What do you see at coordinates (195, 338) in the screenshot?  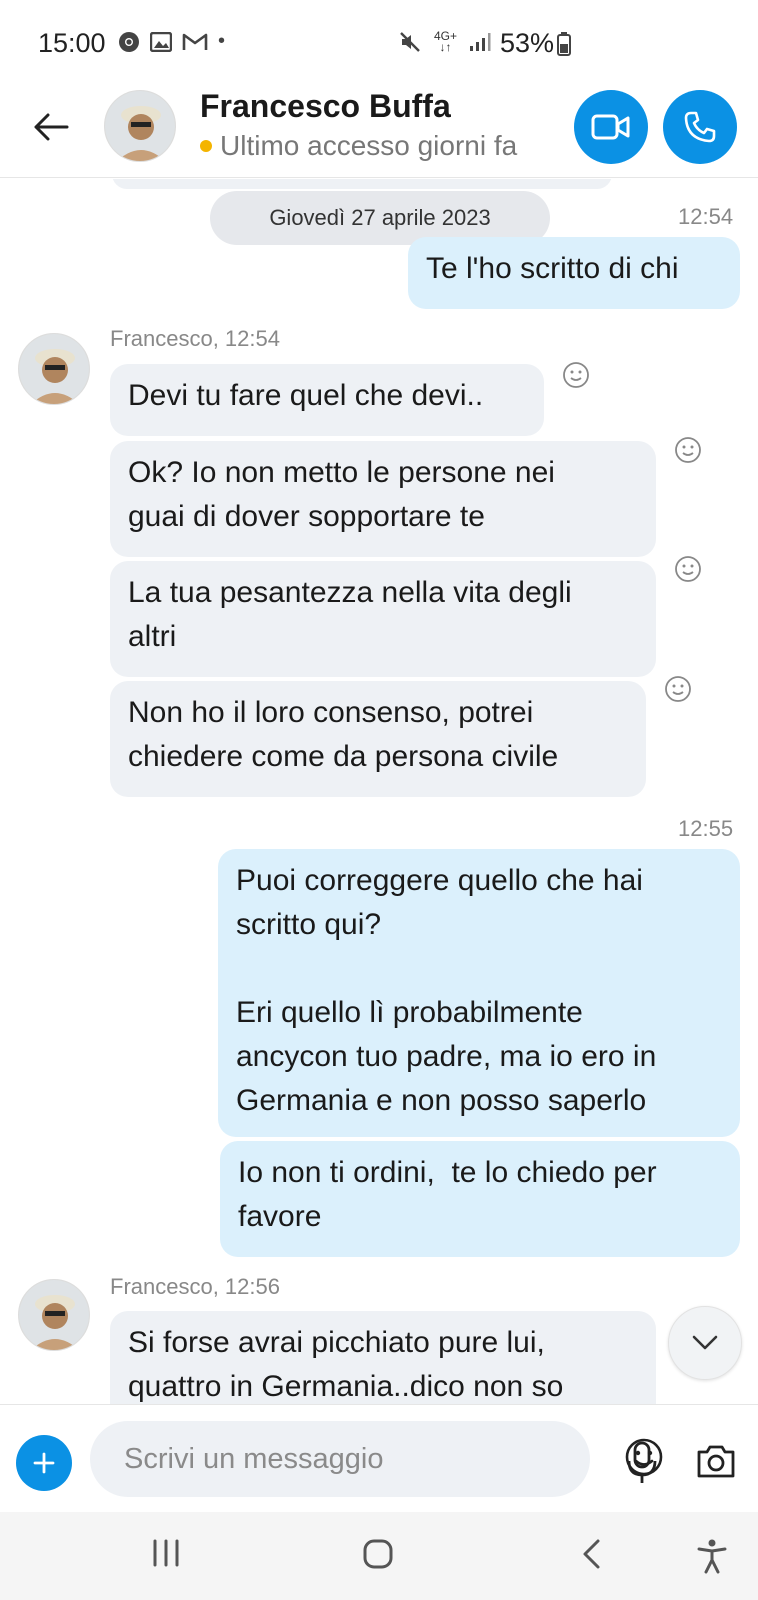 I see `sender-label: Francesco, 12:54` at bounding box center [195, 338].